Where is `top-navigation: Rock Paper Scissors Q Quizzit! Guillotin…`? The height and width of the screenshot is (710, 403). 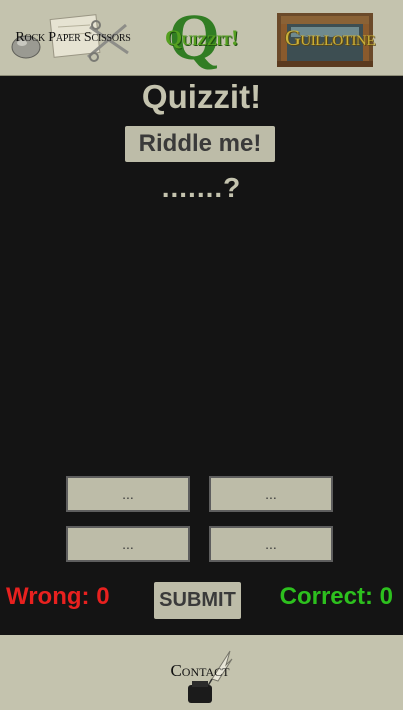 top-navigation: Rock Paper Scissors Q Quizzit! Guillotin… is located at coordinates (201, 38).